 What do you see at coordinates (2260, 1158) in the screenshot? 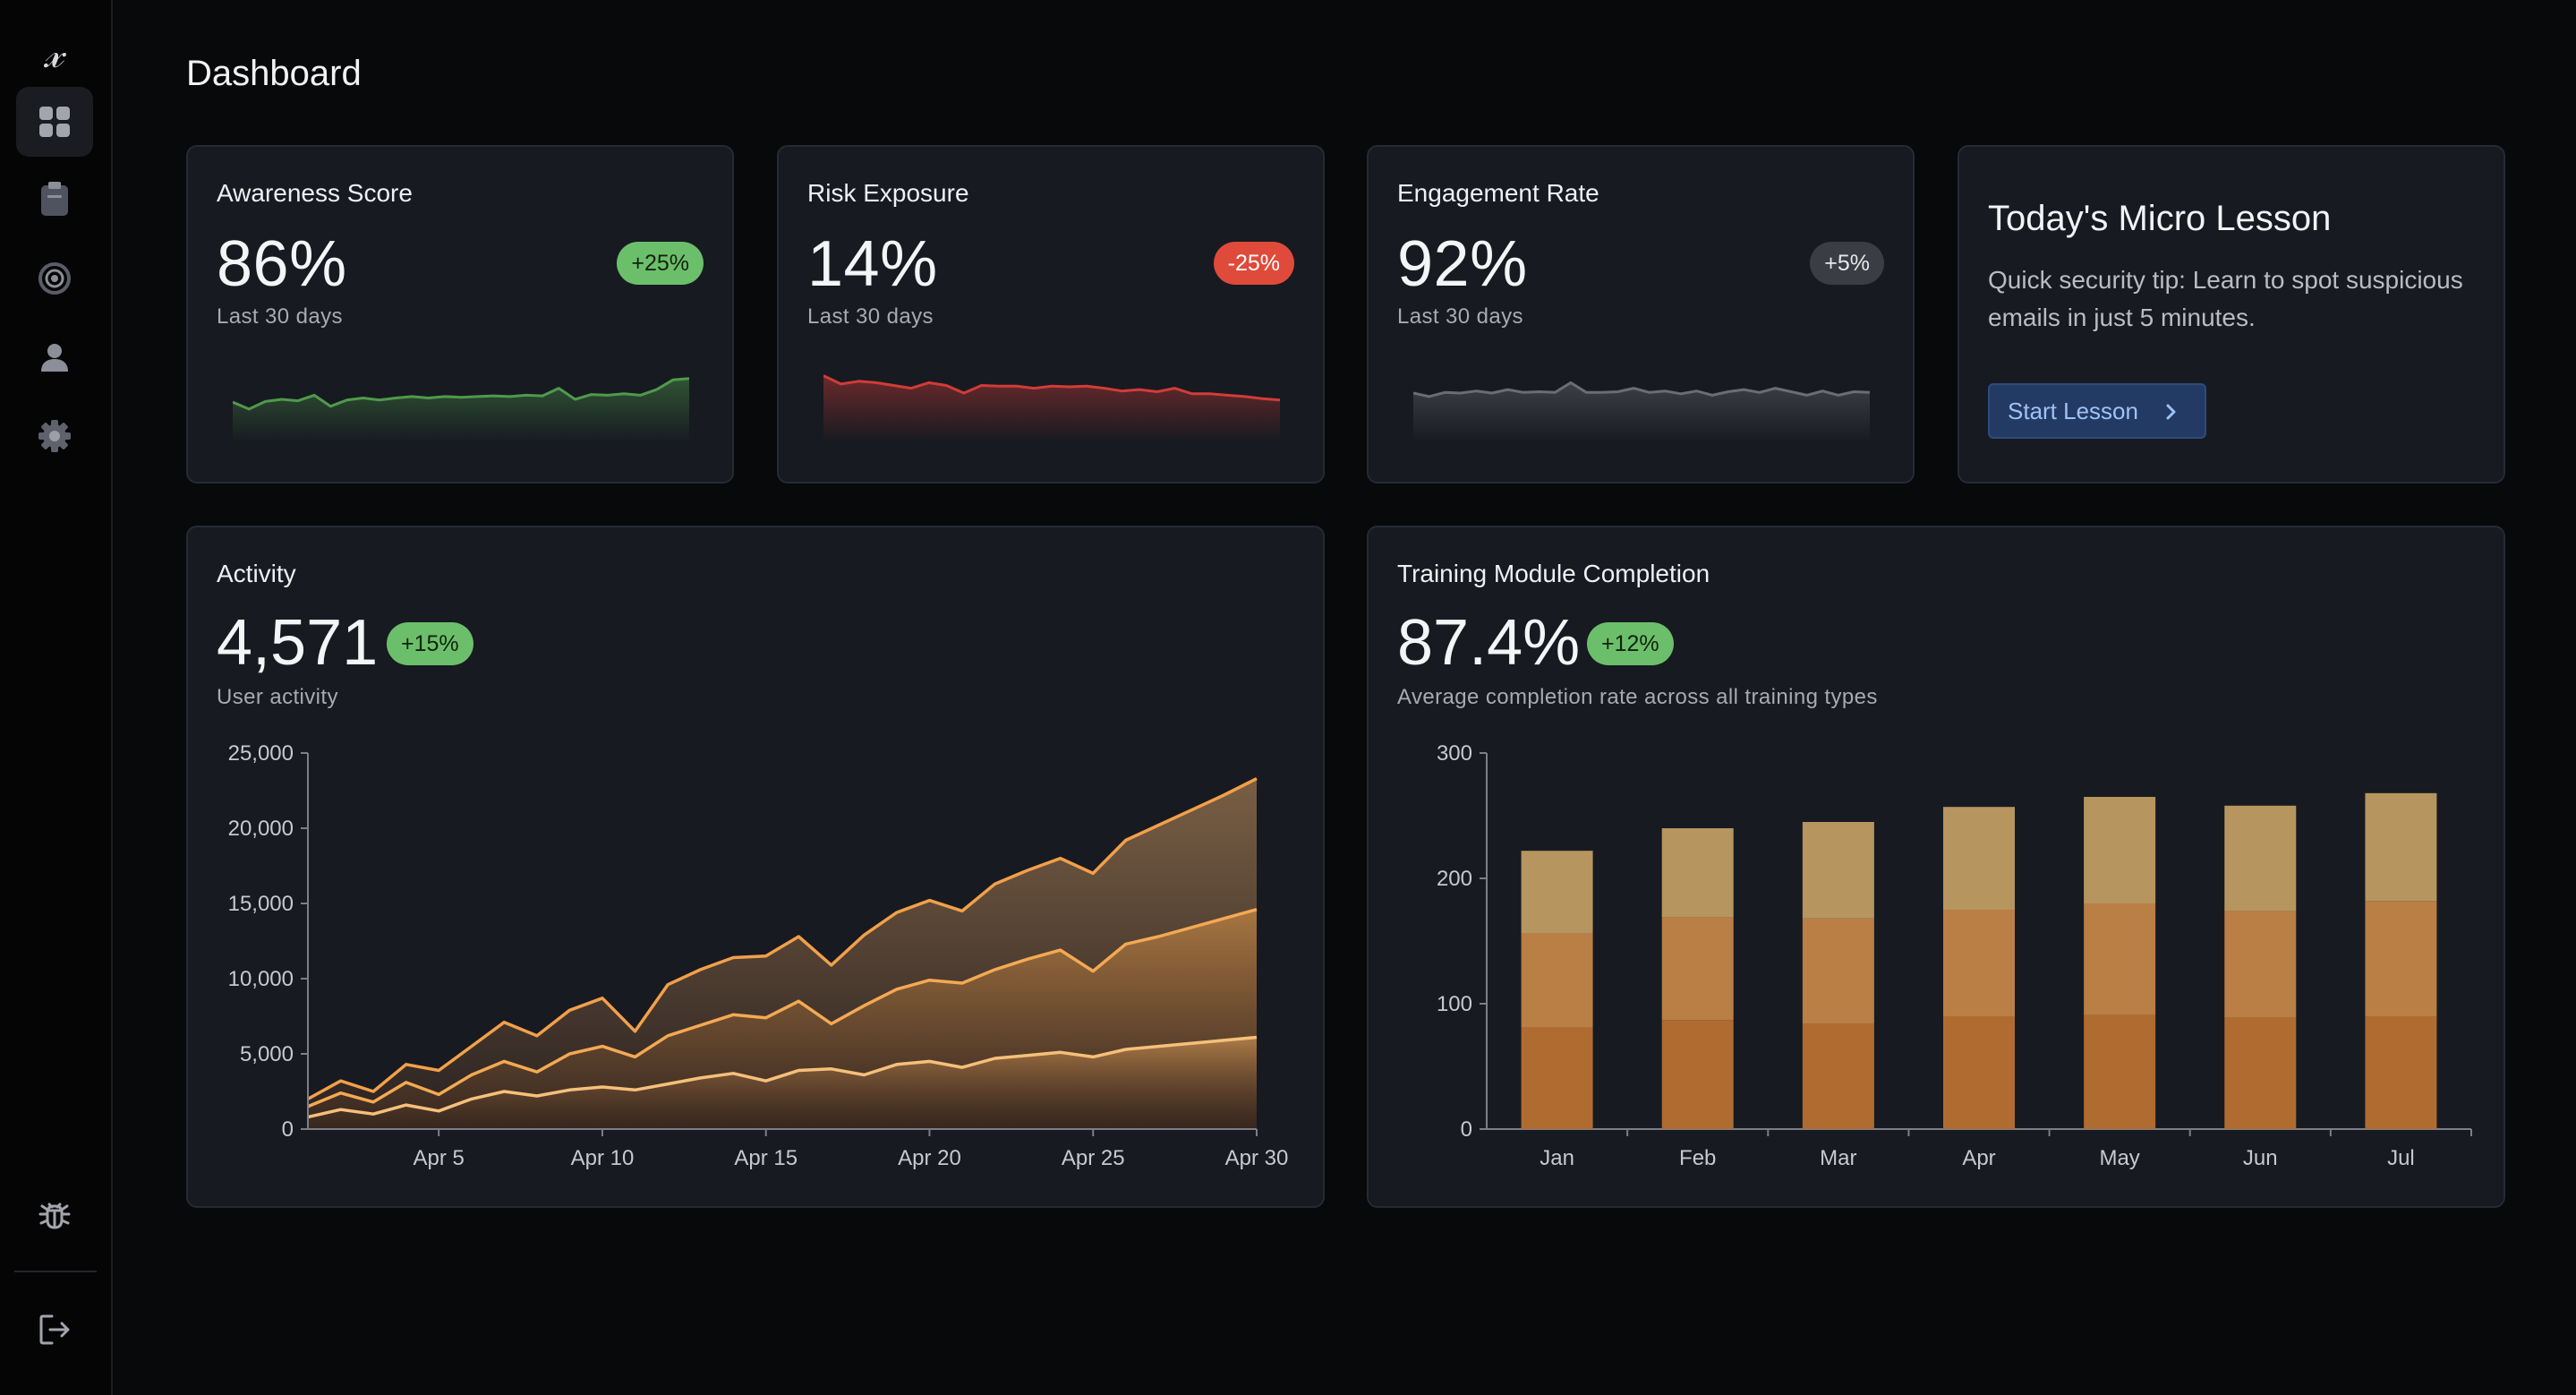
I see `x-tick-label: Jun` at bounding box center [2260, 1158].